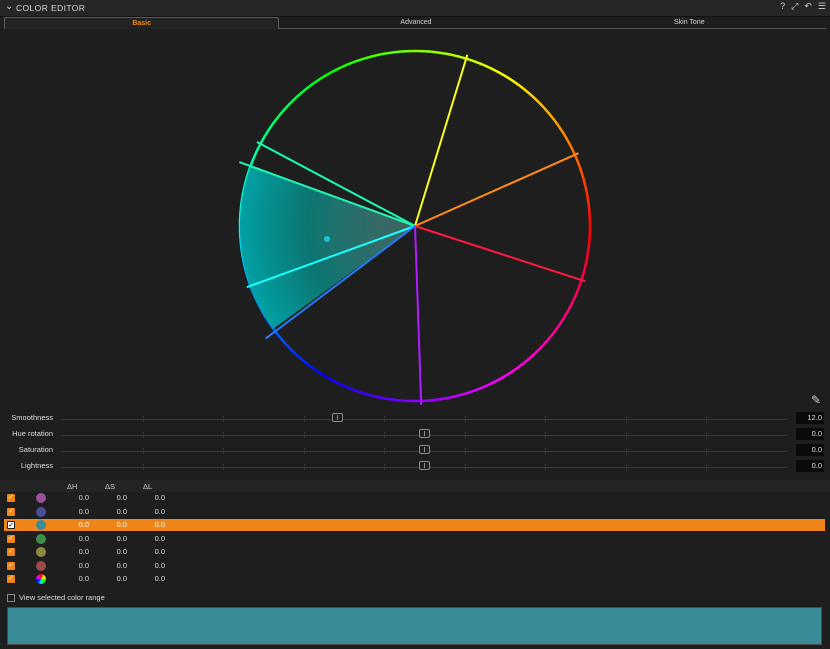  I want to click on help-icon: ?, so click(782, 6).